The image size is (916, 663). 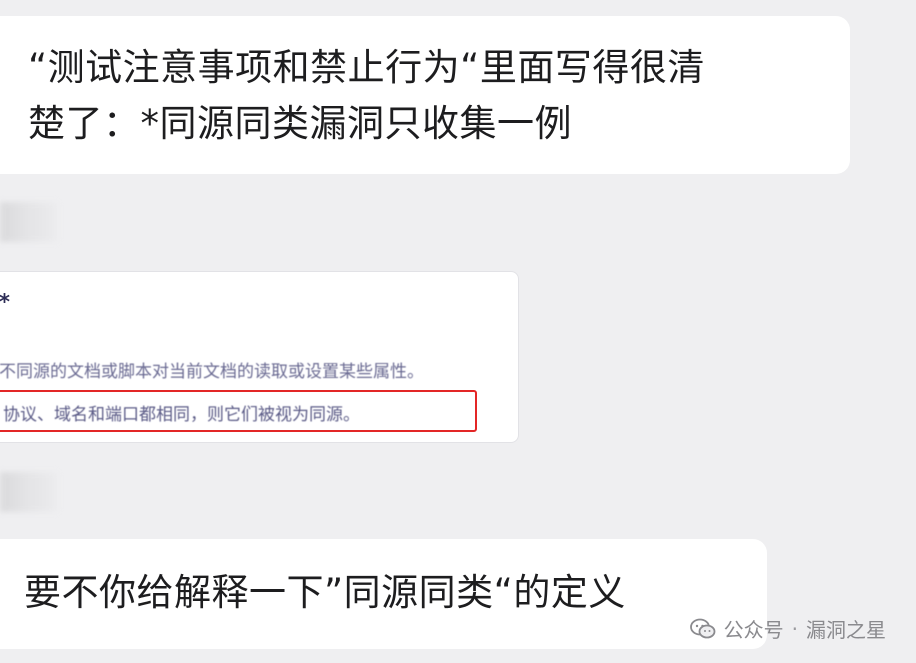 What do you see at coordinates (212, 372) in the screenshot?
I see `card-text-line-1: 不同源的文档或脚本对当前文档的读取或设置某些属性。` at bounding box center [212, 372].